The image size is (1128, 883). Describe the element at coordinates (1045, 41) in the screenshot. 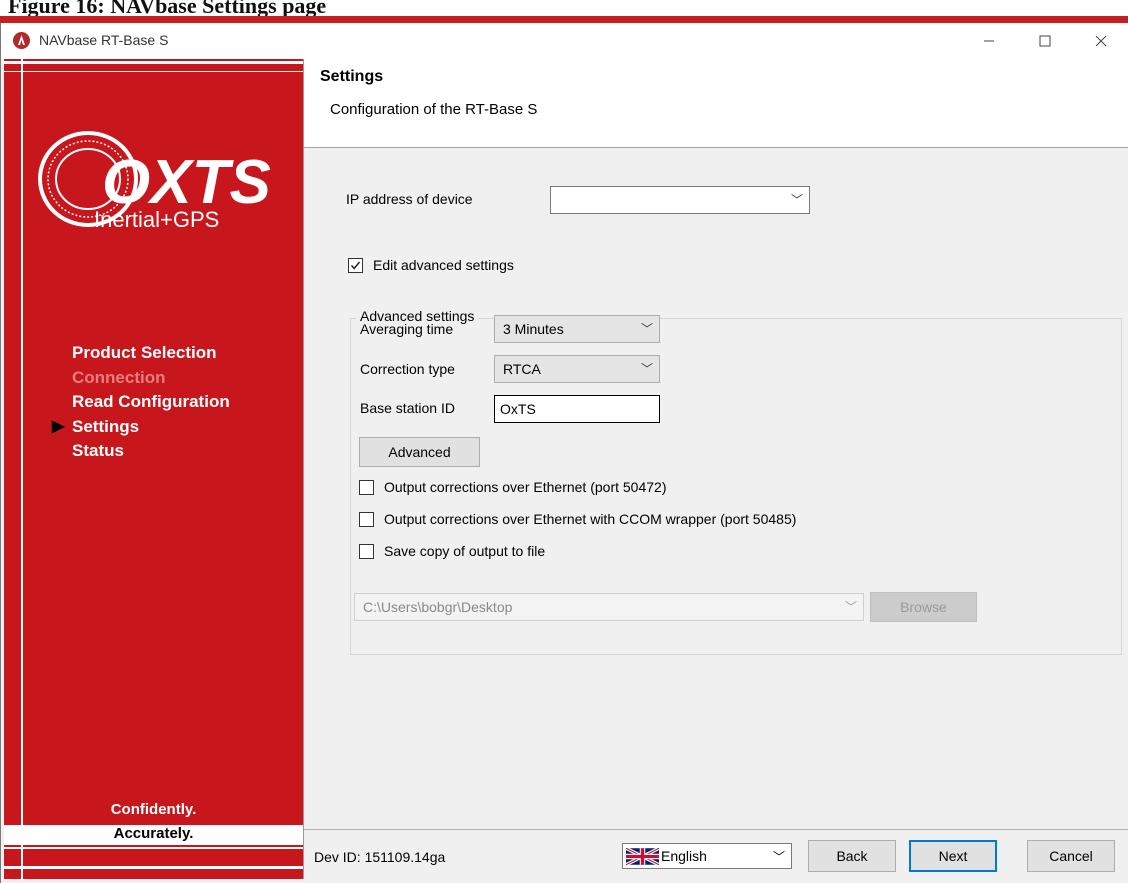

I see `maximize-icon` at that location.